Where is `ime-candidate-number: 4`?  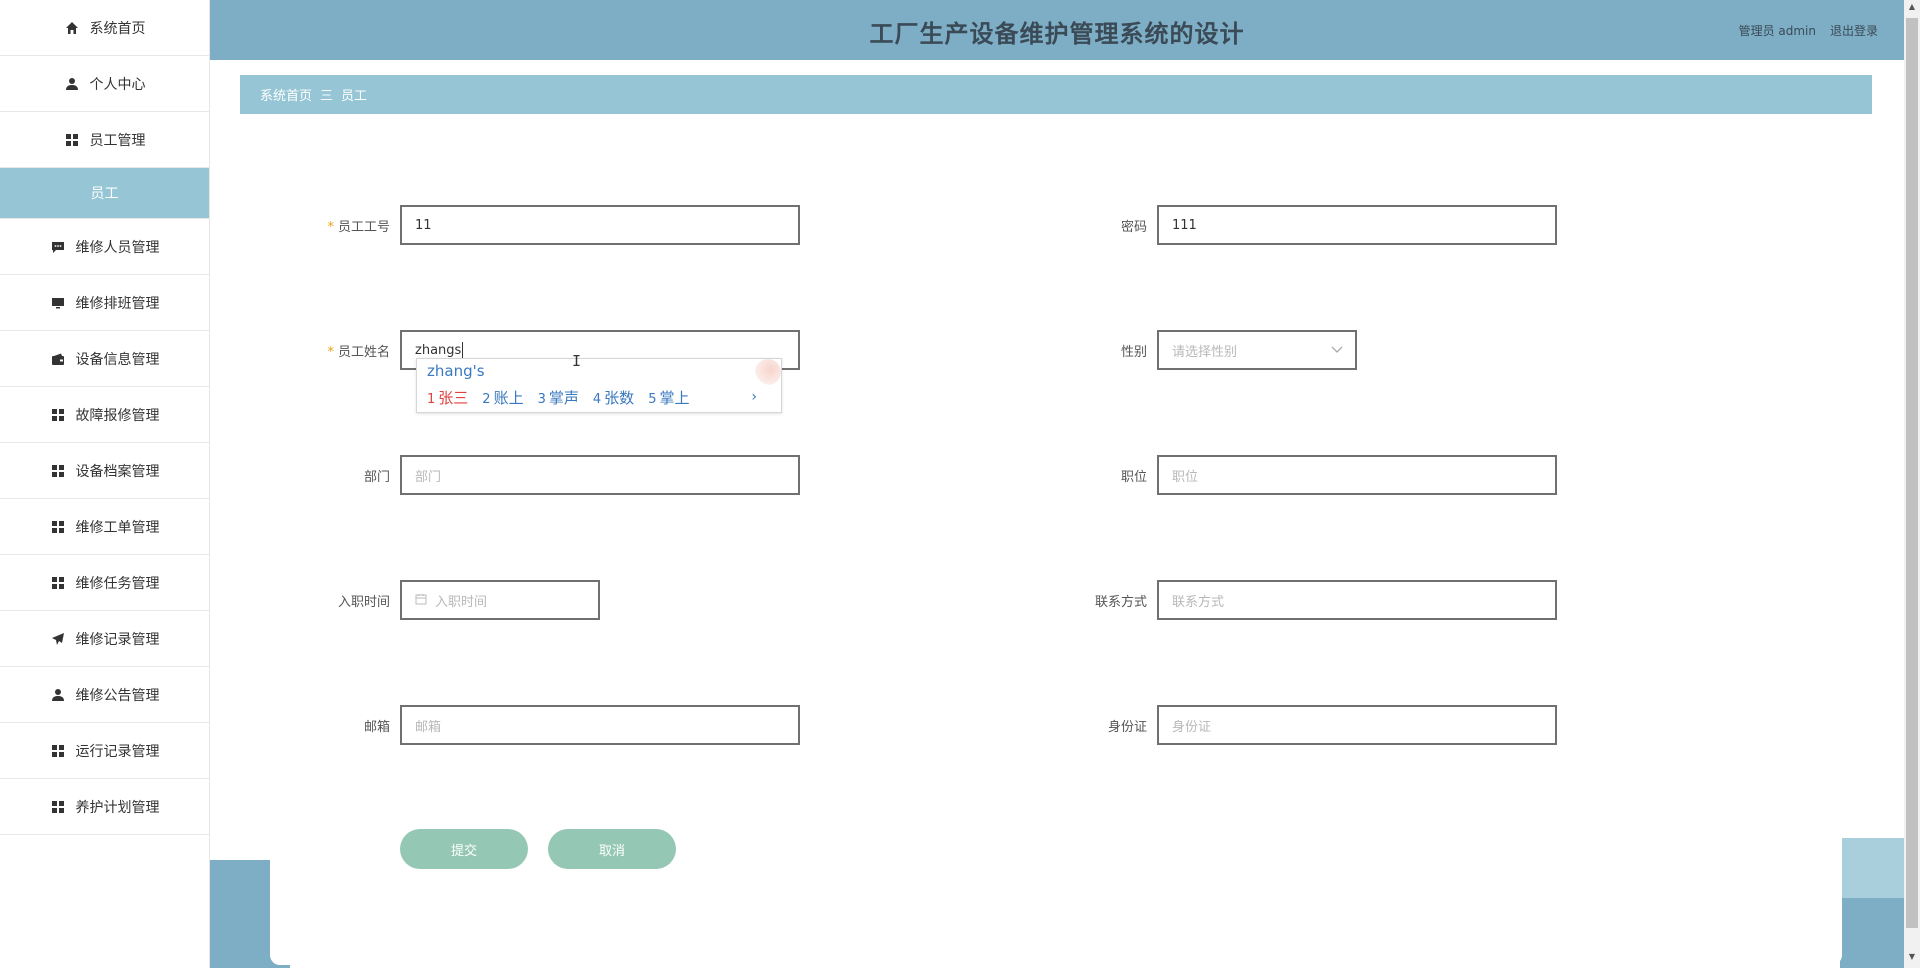
ime-candidate-number: 4 is located at coordinates (597, 399).